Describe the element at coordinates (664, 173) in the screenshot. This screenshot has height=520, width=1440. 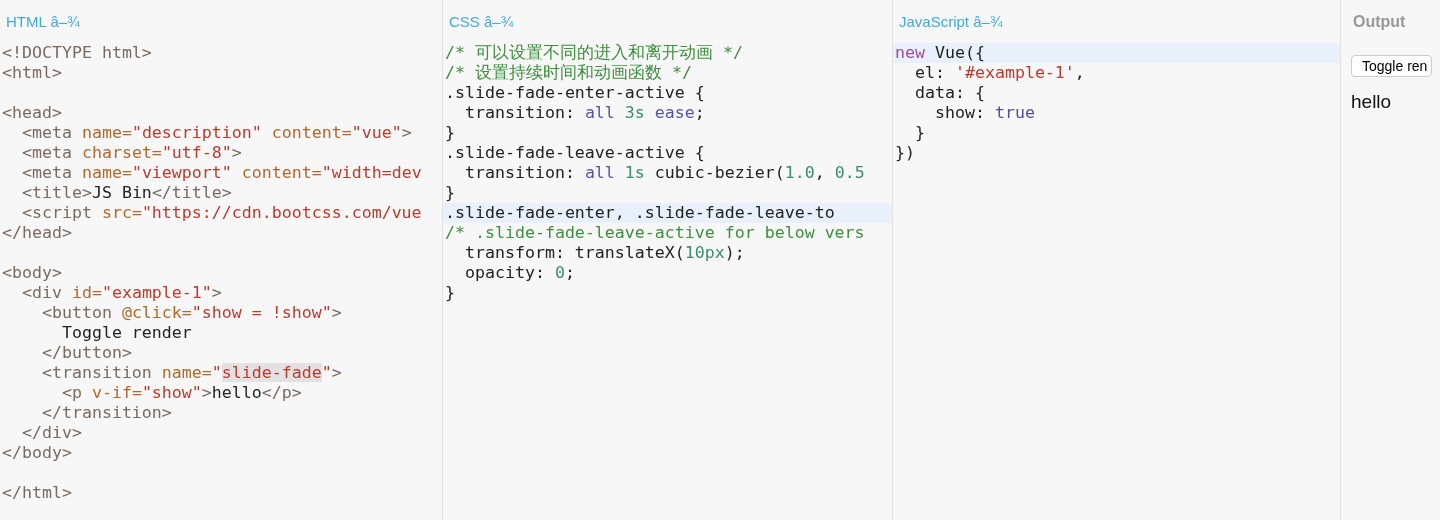
I see `code-line: transition: all 1s cubic-bezier(1.0, 0.5` at that location.